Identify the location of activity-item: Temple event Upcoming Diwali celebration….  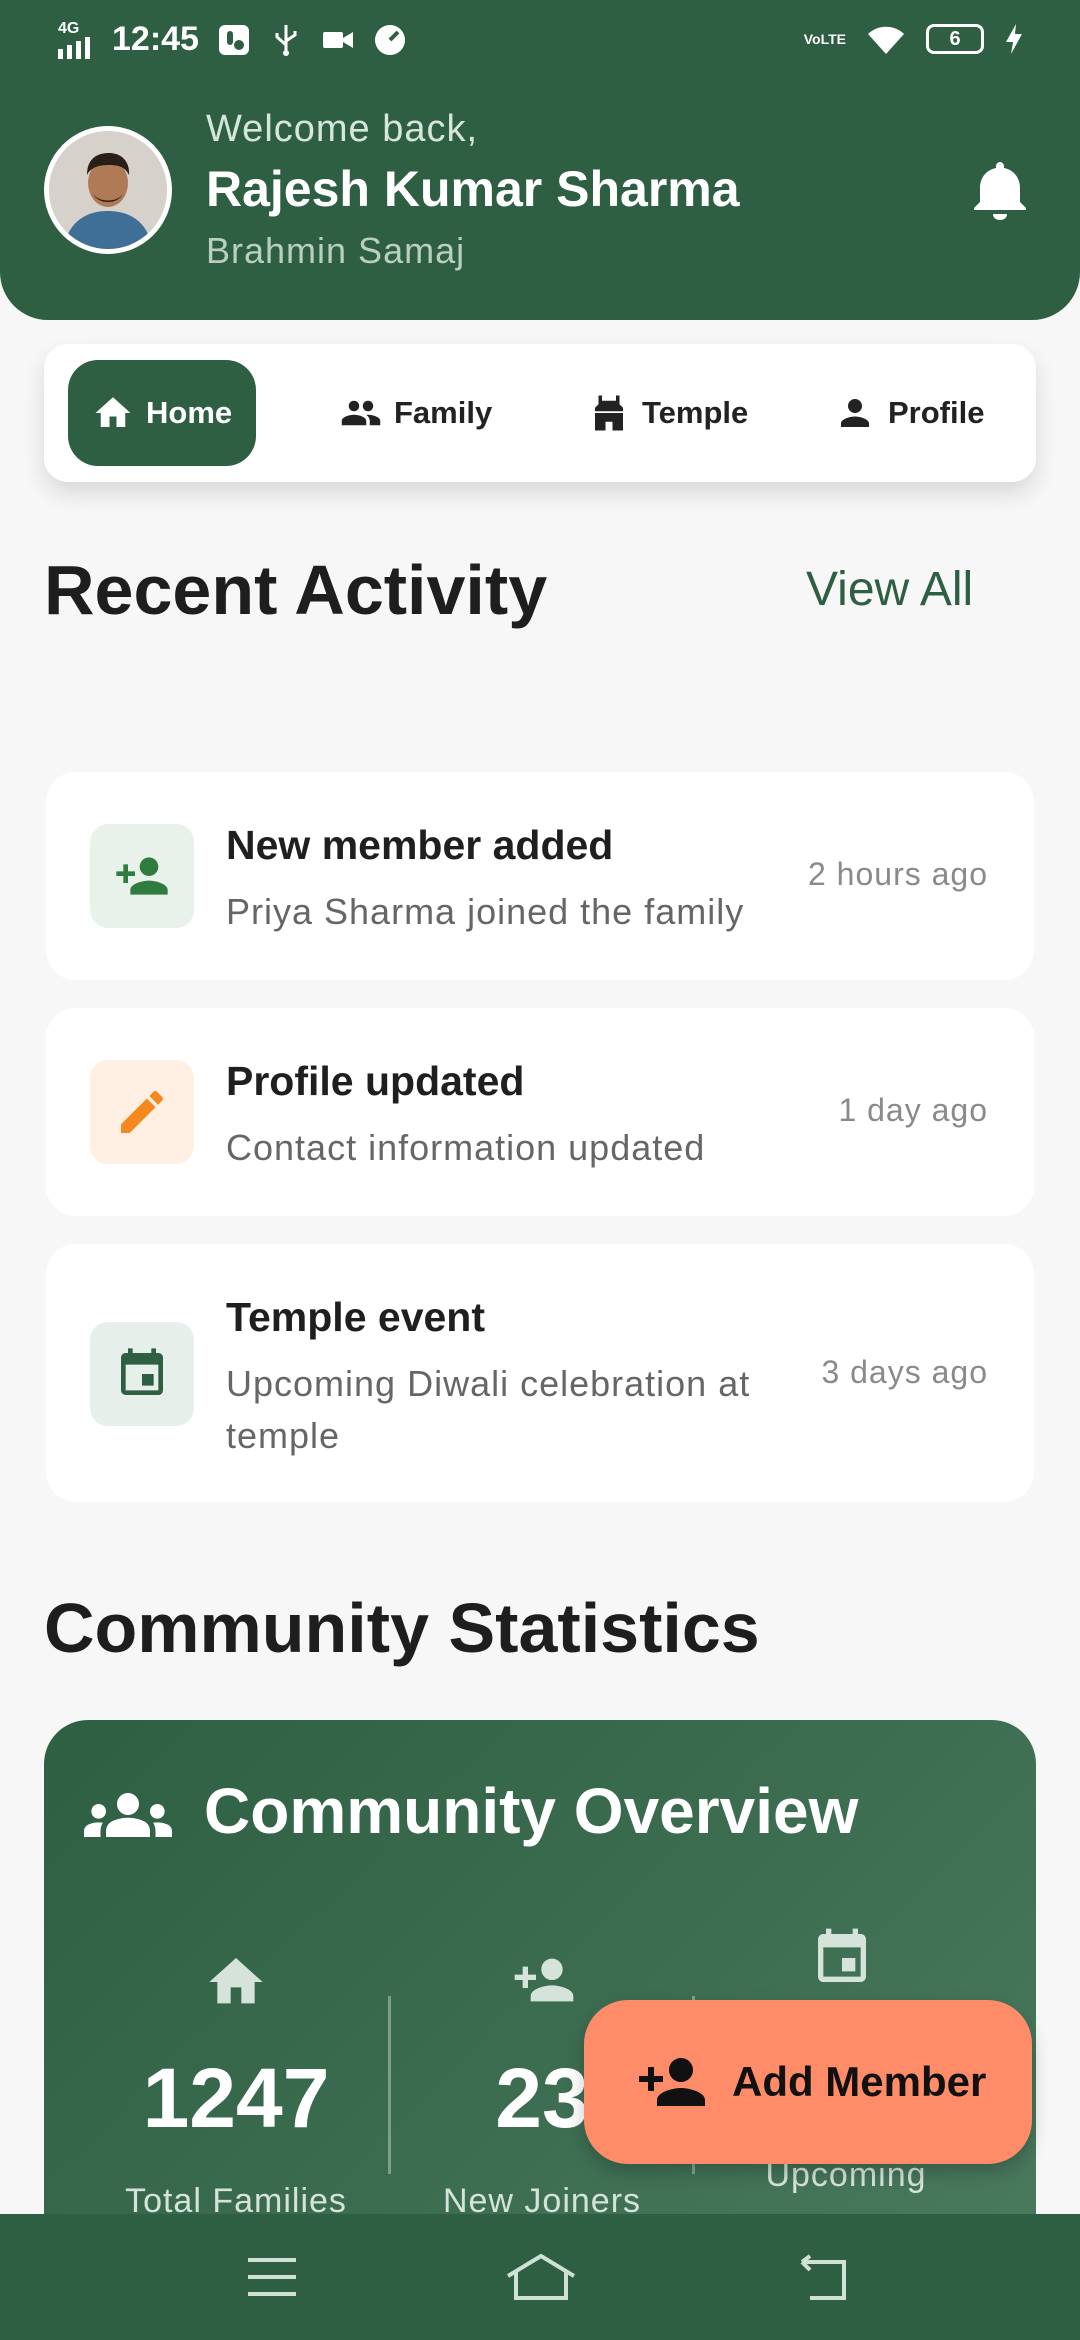
(540, 1373).